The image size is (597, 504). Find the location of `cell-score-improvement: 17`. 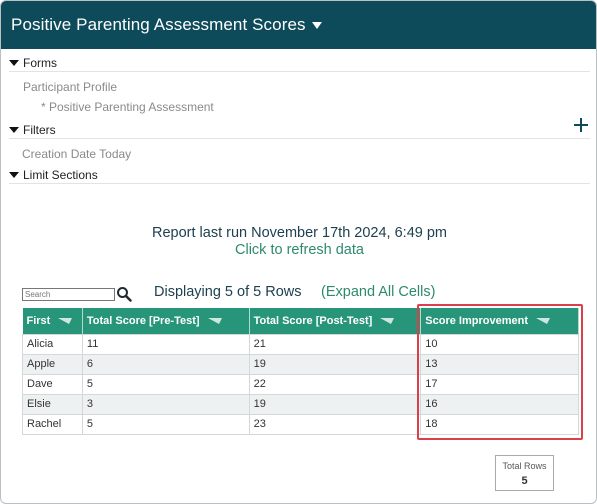

cell-score-improvement: 17 is located at coordinates (499, 384).